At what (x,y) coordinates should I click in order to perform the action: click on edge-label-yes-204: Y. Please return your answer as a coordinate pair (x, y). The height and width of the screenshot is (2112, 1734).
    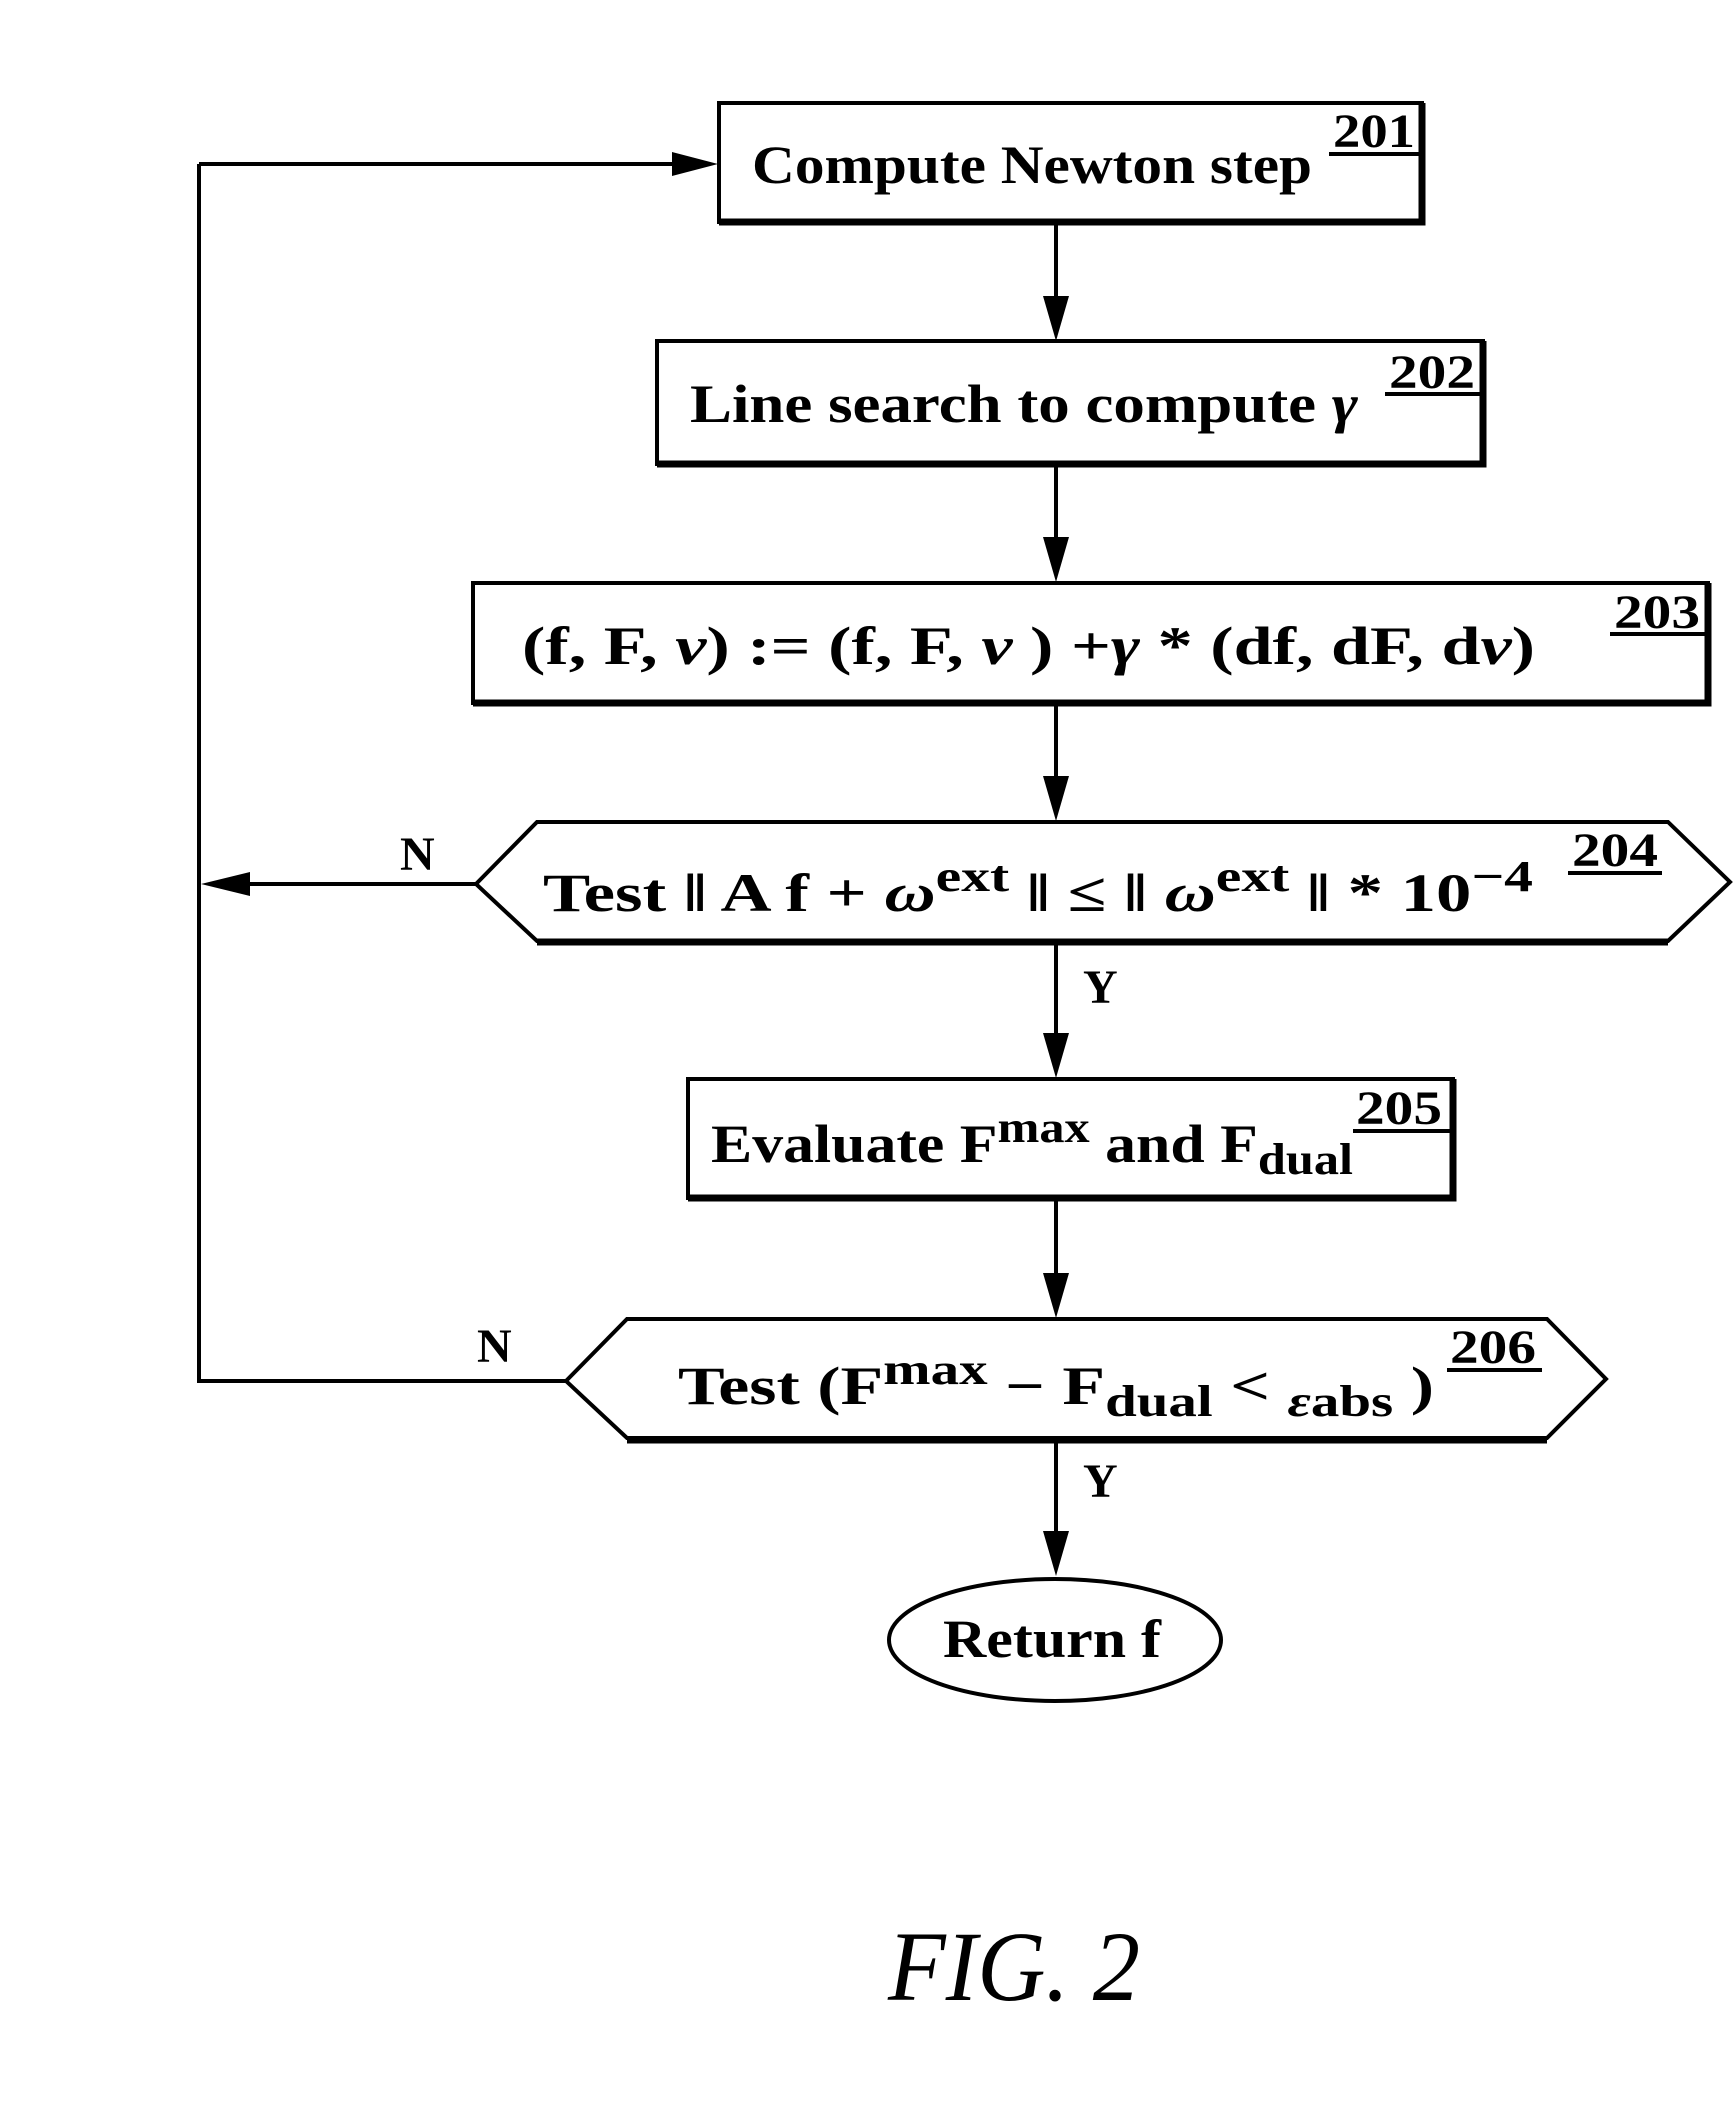
    Looking at the image, I should click on (1100, 987).